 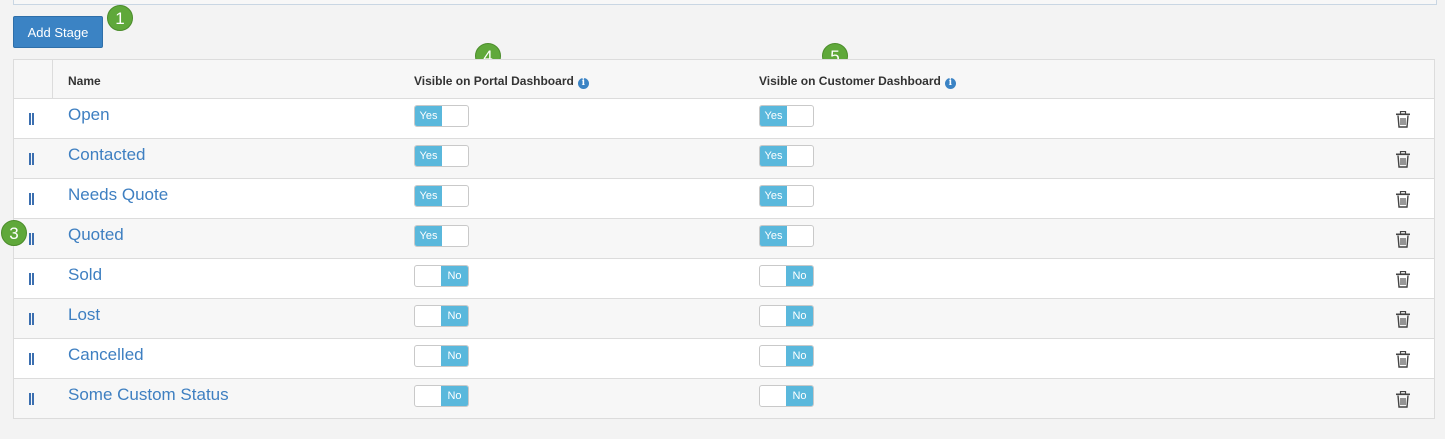 I want to click on stage-name-link: Contacted, so click(x=107, y=155).